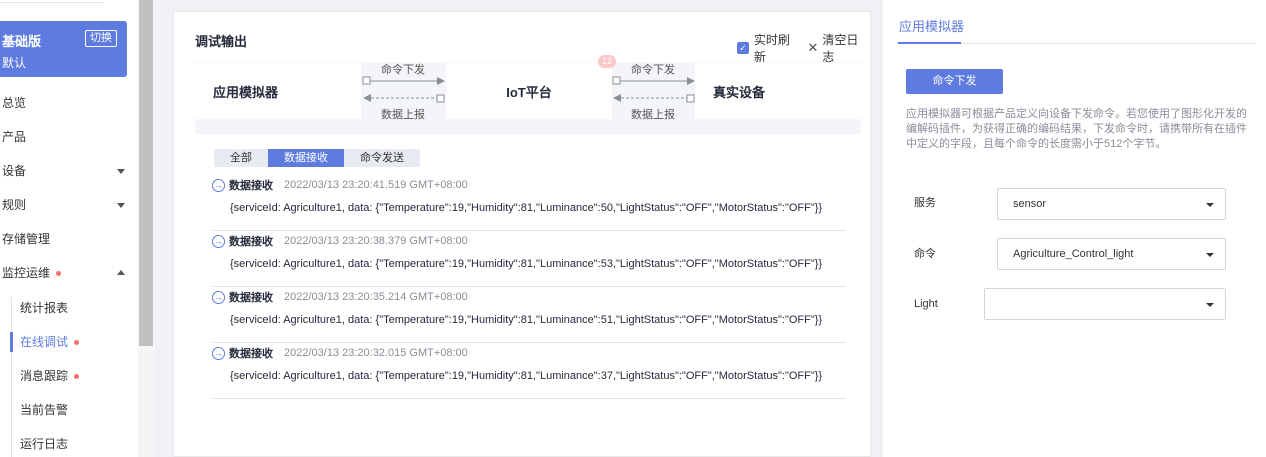  What do you see at coordinates (376, 185) in the screenshot?
I see `log-time: 2022/03/13 23:20:41.519 GMT+08:00` at bounding box center [376, 185].